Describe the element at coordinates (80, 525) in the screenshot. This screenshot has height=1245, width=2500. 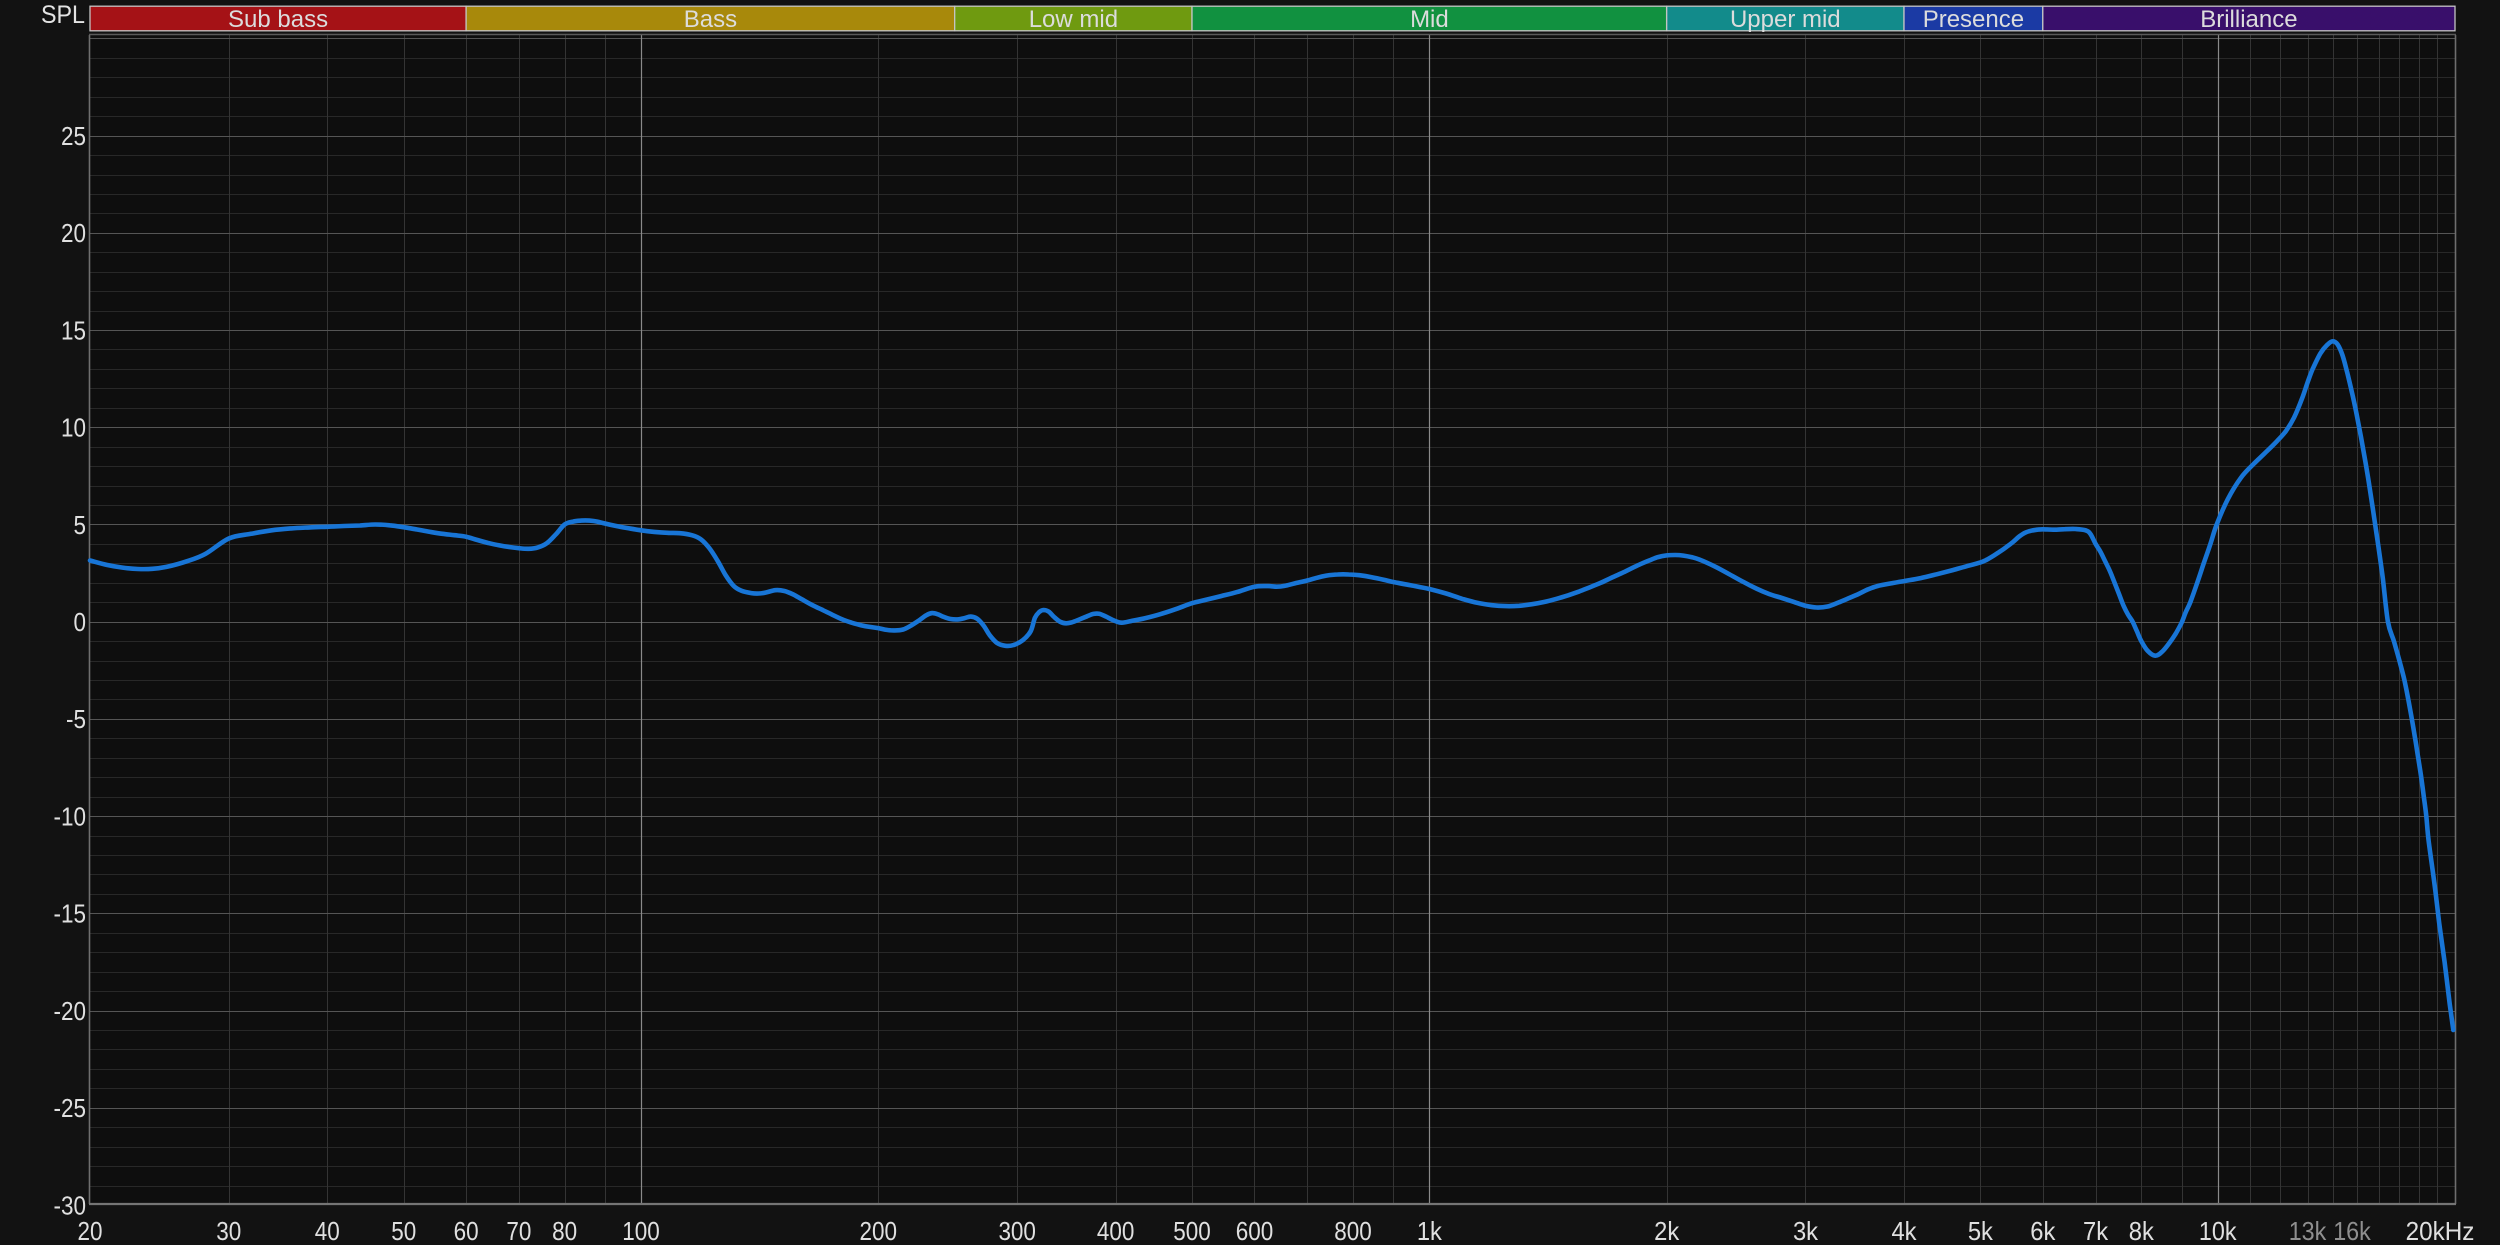
I see `svg-text: 5` at that location.